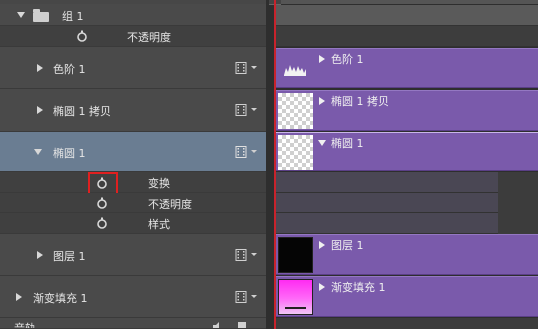  What do you see at coordinates (218, 325) in the screenshot?
I see `speaker-icon` at bounding box center [218, 325].